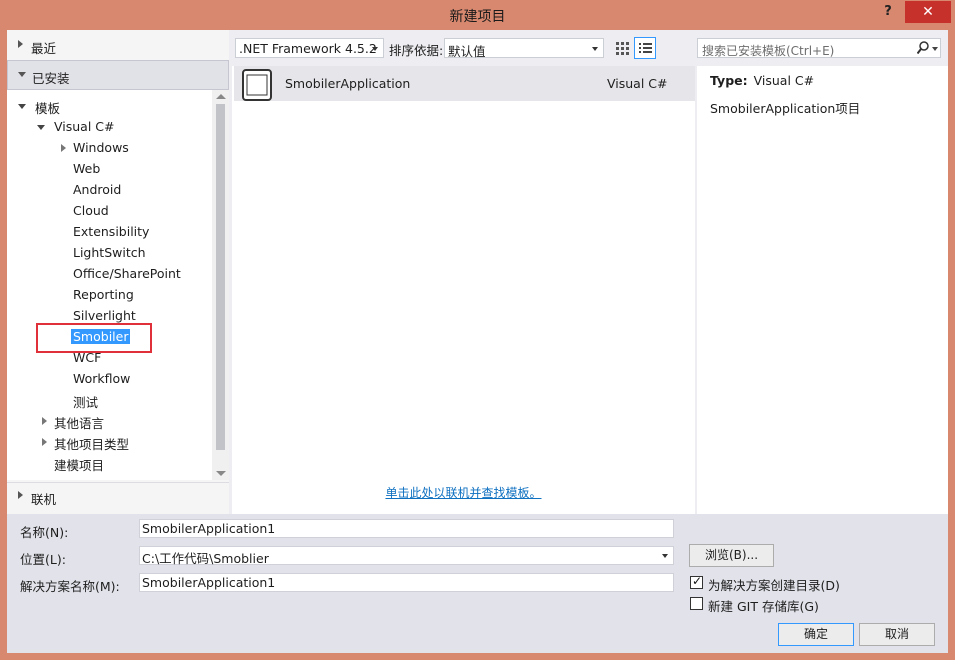 Image resolution: width=955 pixels, height=660 pixels. I want to click on location-label: 位置(L):, so click(43, 559).